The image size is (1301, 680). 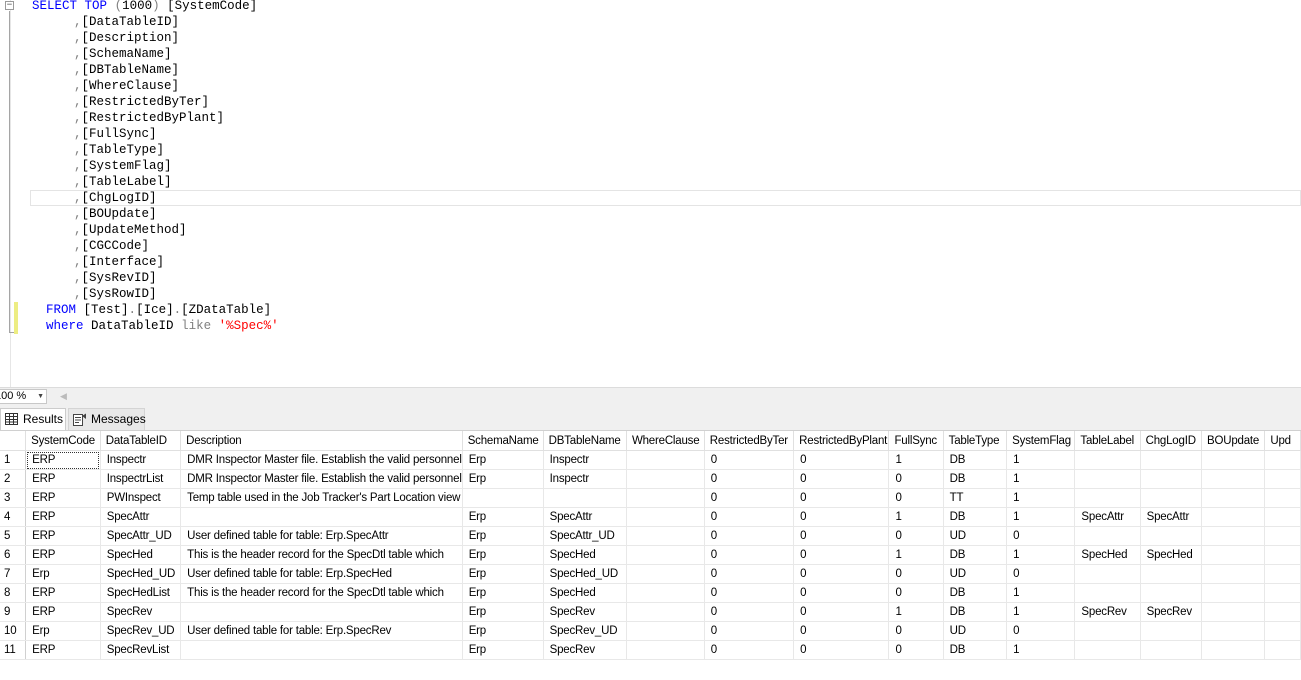 What do you see at coordinates (63, 396) in the screenshot?
I see `scroll-left-icon: ◀` at bounding box center [63, 396].